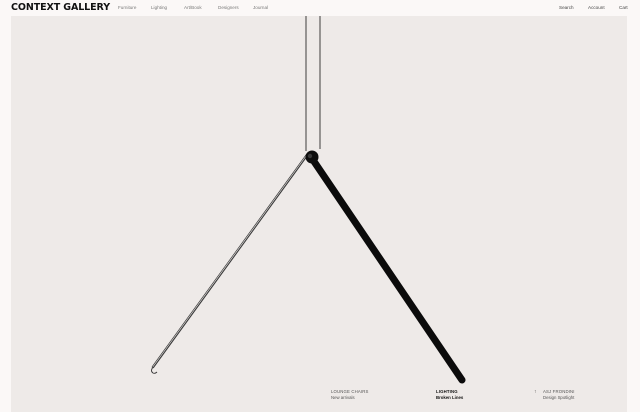 The width and height of the screenshot is (640, 412). What do you see at coordinates (260, 8) in the screenshot?
I see `nav-journal: Journal` at bounding box center [260, 8].